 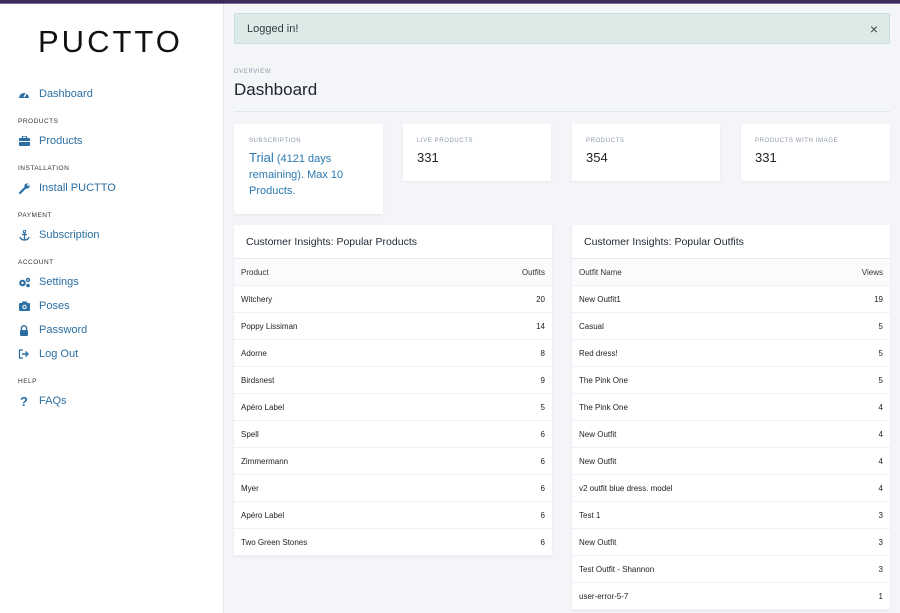 I want to click on products-card: PRODUCTS 354, so click(x=646, y=152).